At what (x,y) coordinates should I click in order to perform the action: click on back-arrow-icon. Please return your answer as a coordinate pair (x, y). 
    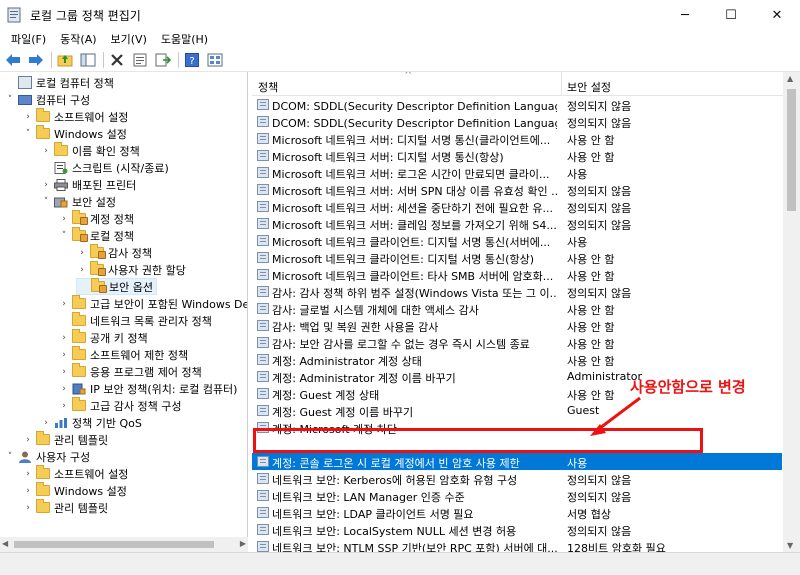
    Looking at the image, I should click on (13, 60).